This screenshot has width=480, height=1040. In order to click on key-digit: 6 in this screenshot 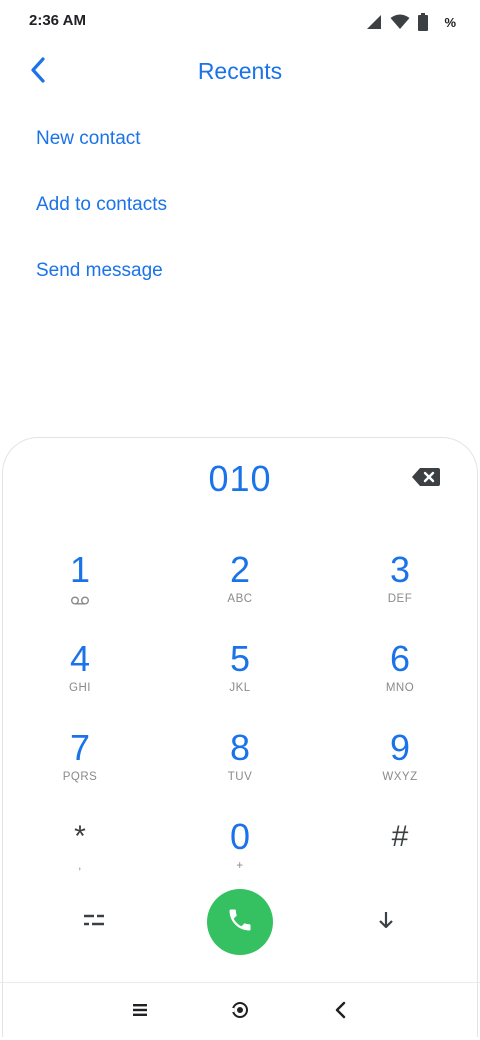, I will do `click(400, 658)`.